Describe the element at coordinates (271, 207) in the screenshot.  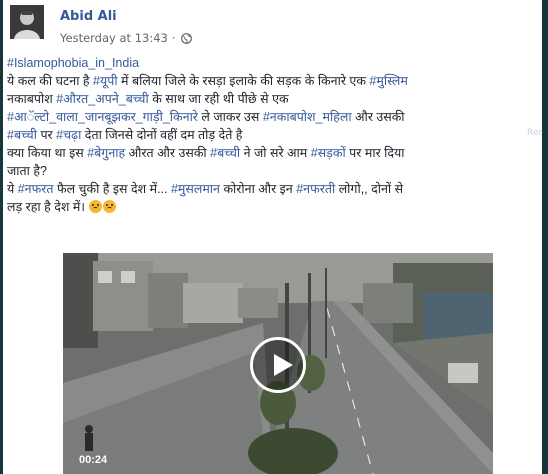
I see `post-line: लड़ रहा है देश में।` at that location.